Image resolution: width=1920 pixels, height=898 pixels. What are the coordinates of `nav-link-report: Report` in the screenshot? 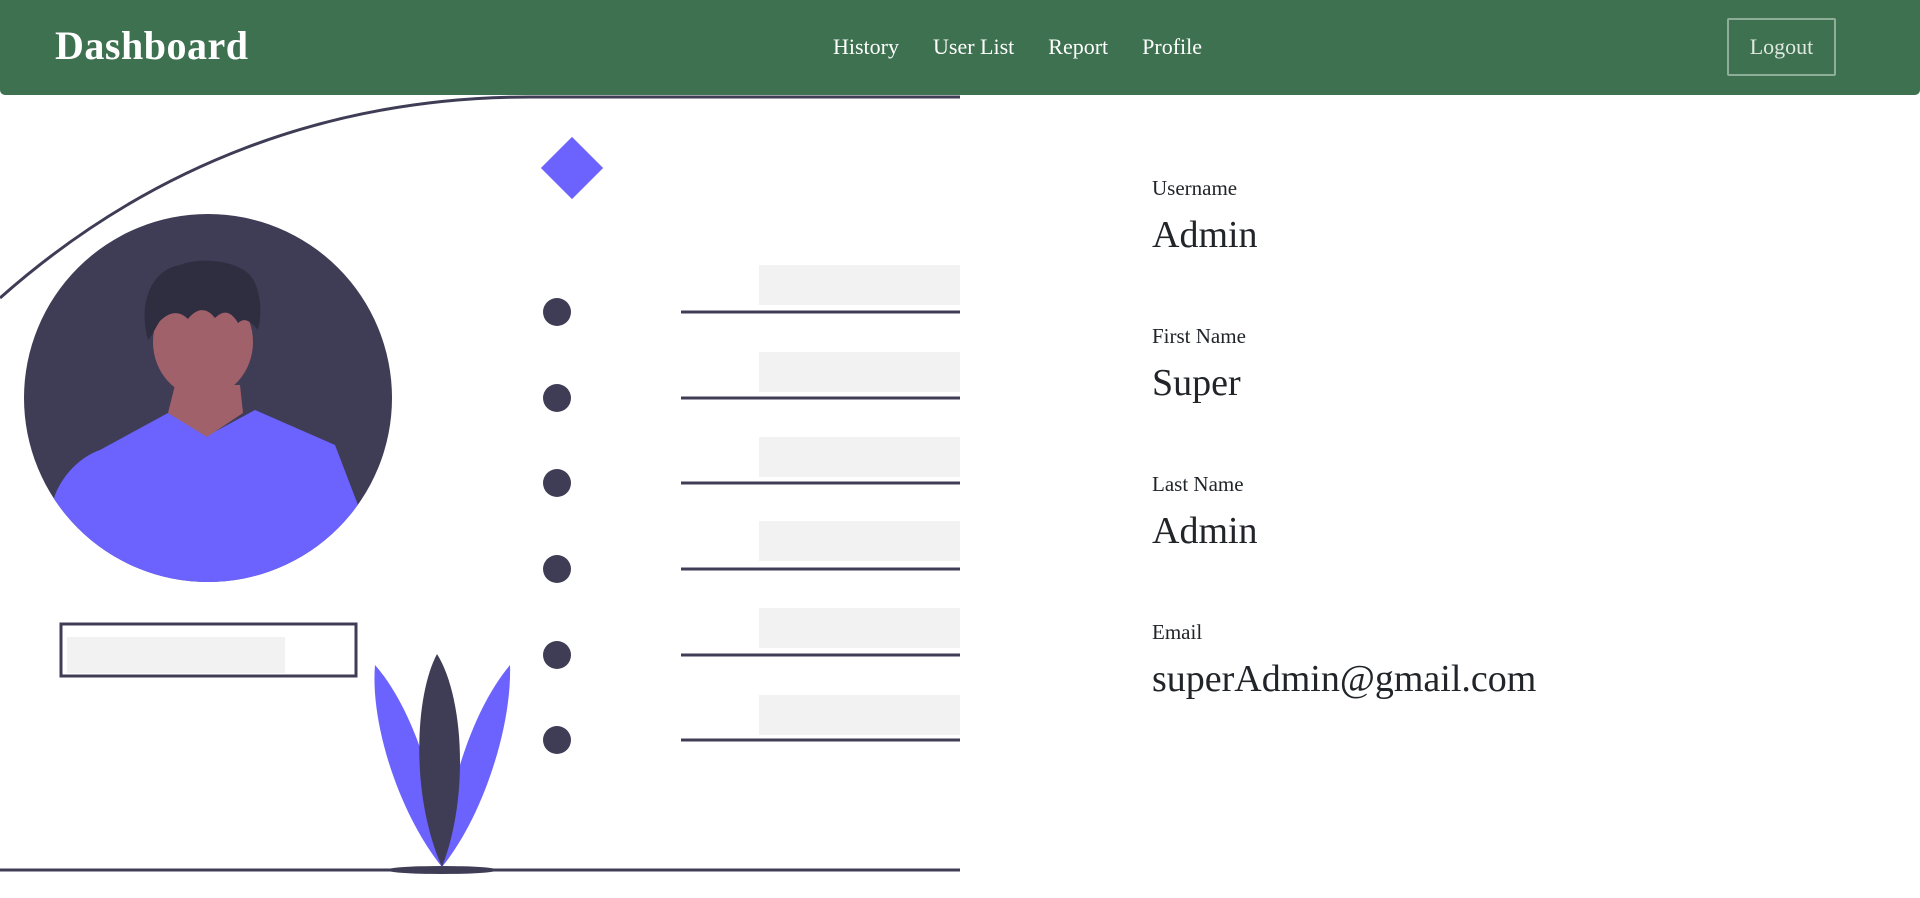 It's located at (1078, 47).